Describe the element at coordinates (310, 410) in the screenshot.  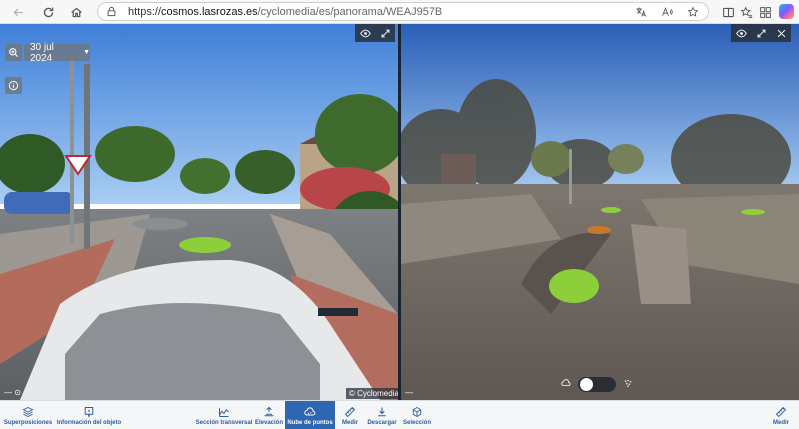
I see `point-cloud-icon` at that location.